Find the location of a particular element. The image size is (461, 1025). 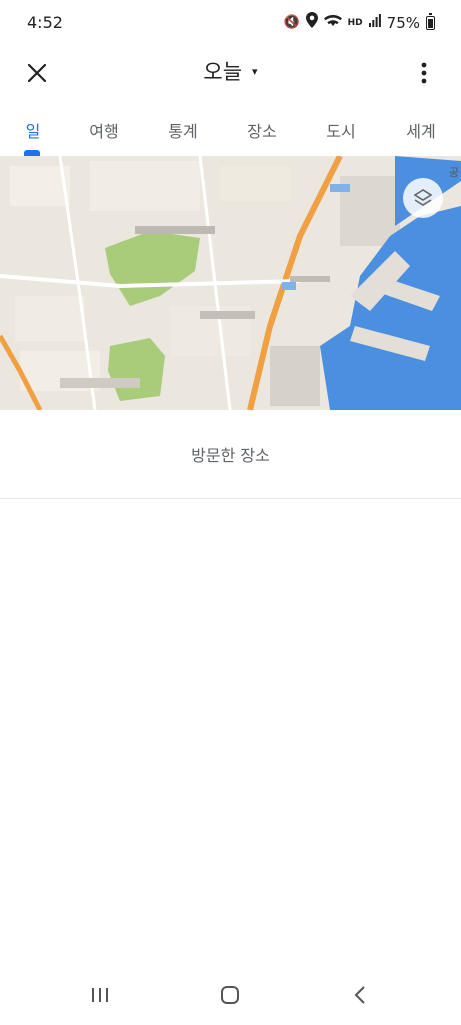

layers-icon is located at coordinates (423, 197).